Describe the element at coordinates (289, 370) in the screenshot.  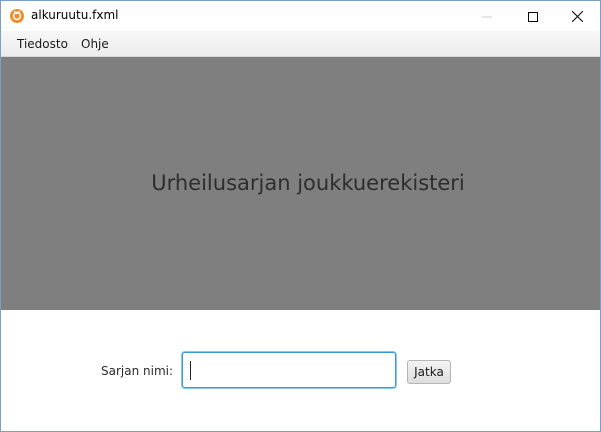
I see `series-name-input` at that location.